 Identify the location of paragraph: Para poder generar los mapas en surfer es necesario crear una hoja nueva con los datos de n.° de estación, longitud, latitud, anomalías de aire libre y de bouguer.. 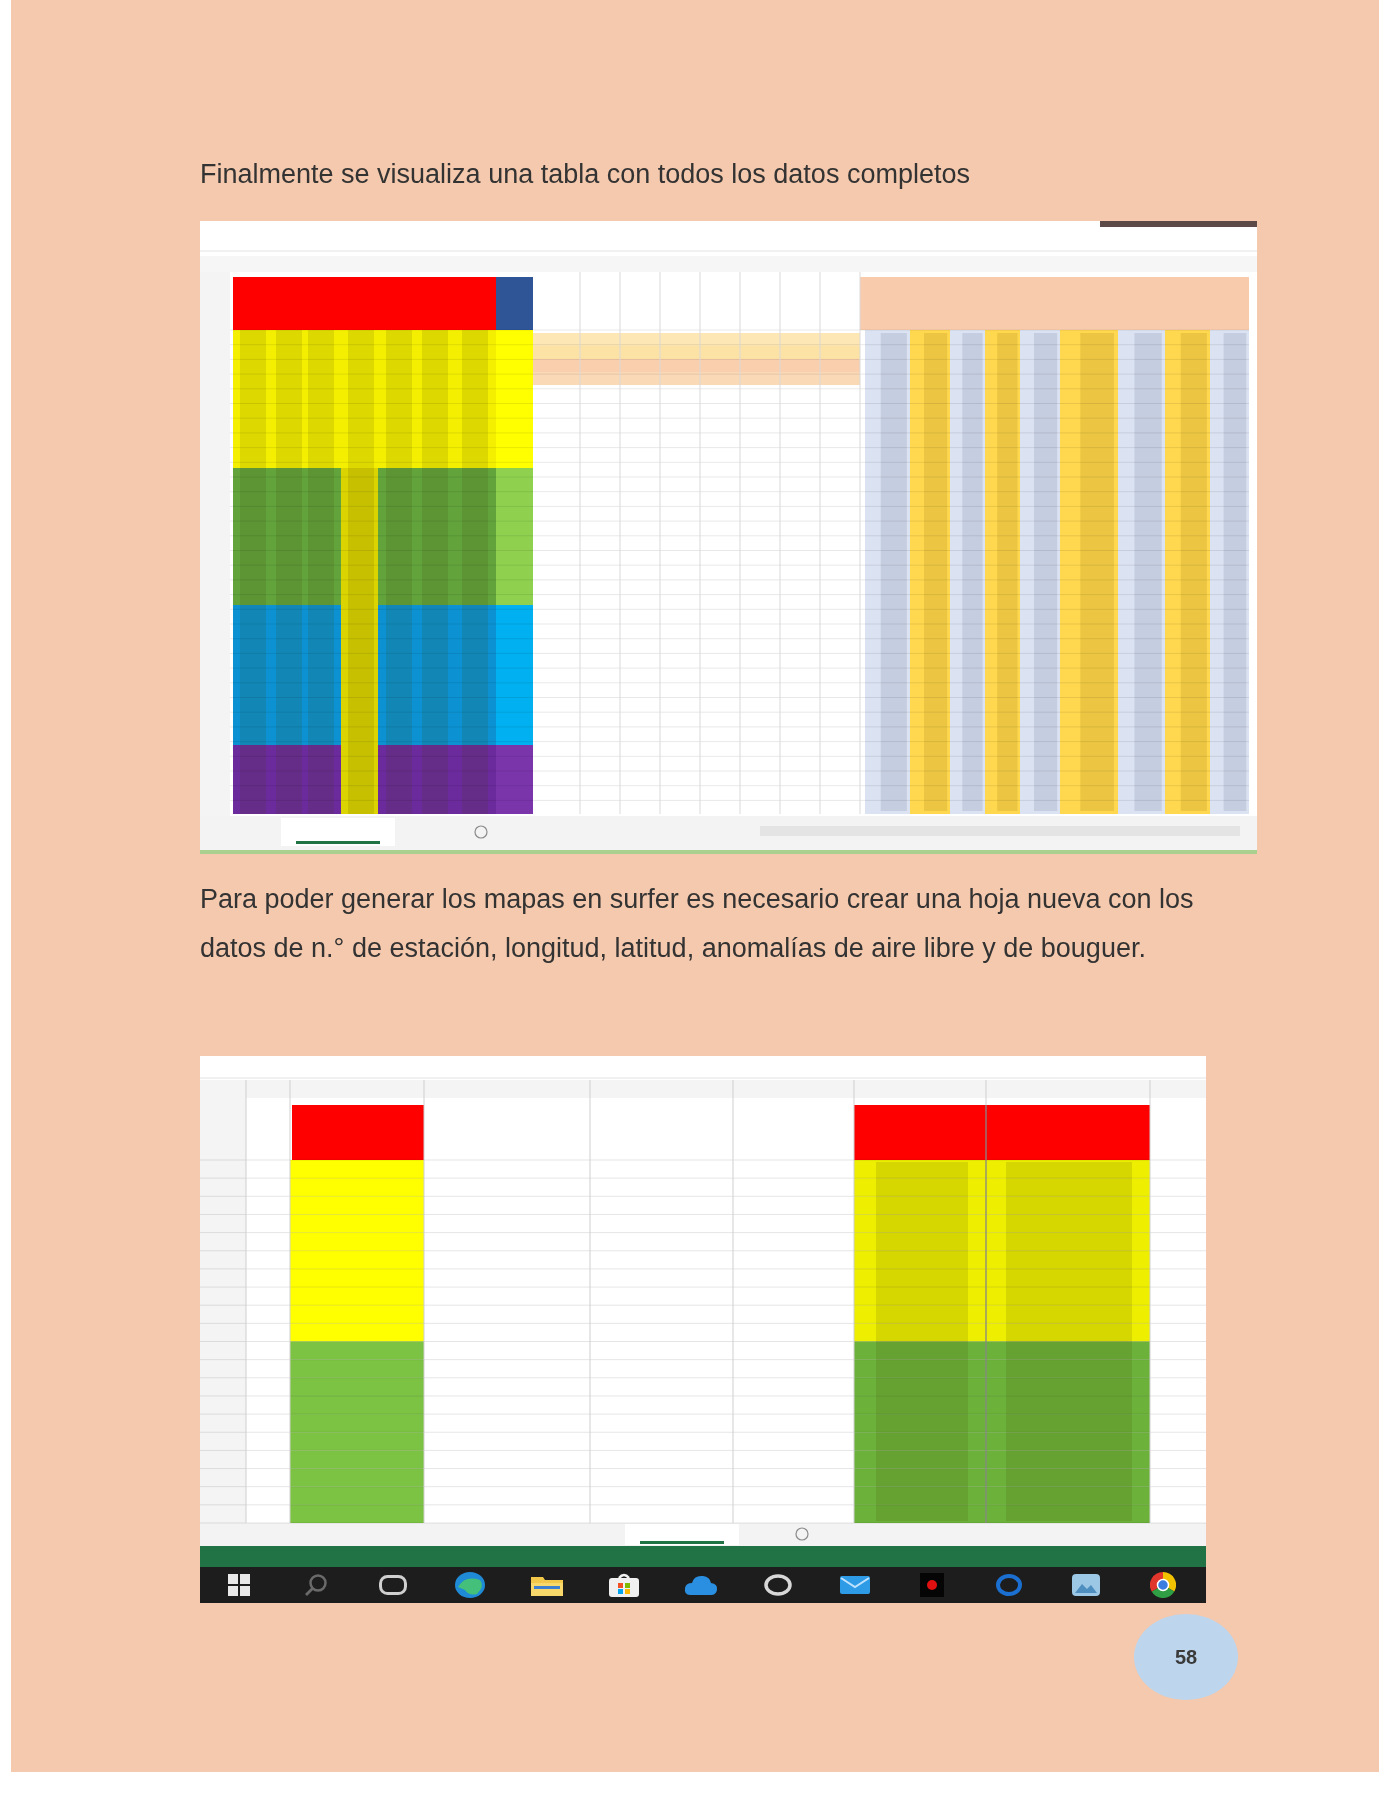
(697, 924).